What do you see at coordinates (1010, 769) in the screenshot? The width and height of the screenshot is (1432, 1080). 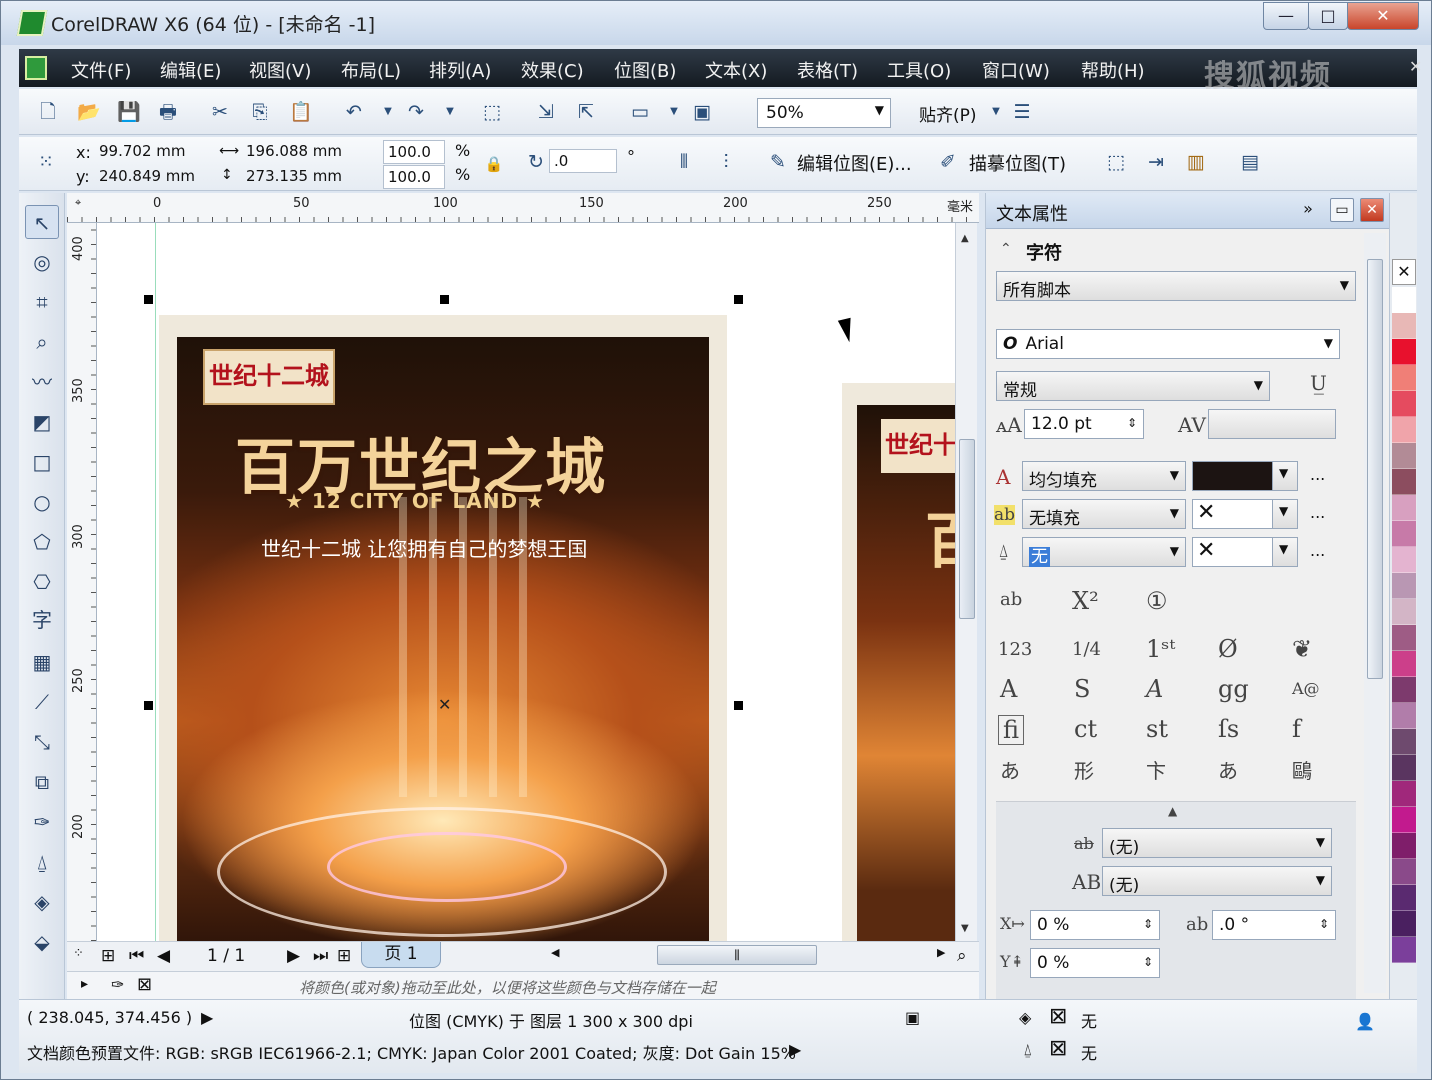 I see `vertical-kana-icon: あ` at bounding box center [1010, 769].